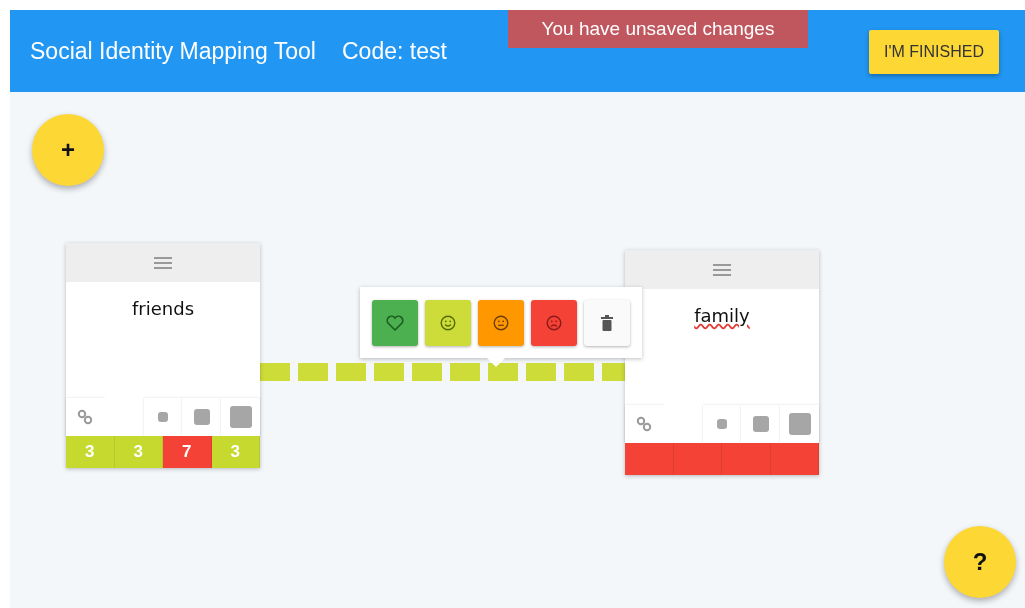 The width and height of the screenshot is (1025, 608). Describe the element at coordinates (173, 51) in the screenshot. I see `app-title: Social Identity Mapping Tool` at that location.